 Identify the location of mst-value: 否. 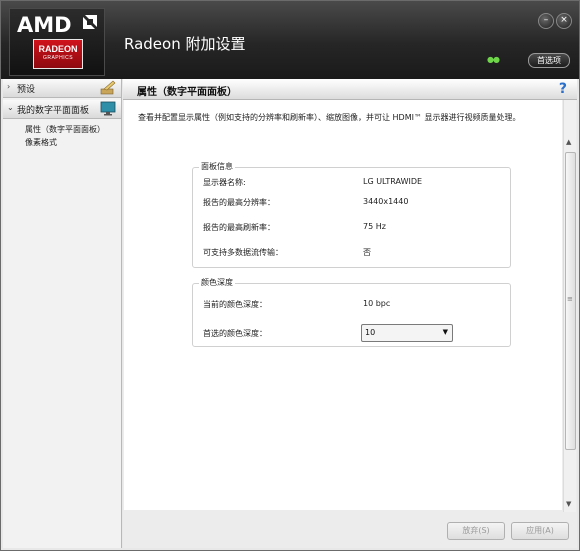
(367, 252).